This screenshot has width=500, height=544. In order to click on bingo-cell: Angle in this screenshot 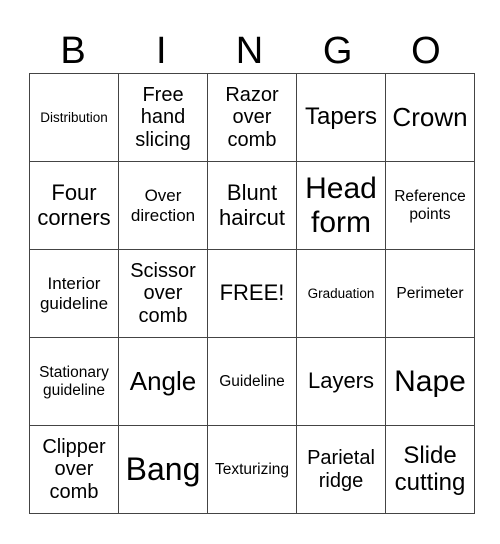, I will do `click(163, 381)`.